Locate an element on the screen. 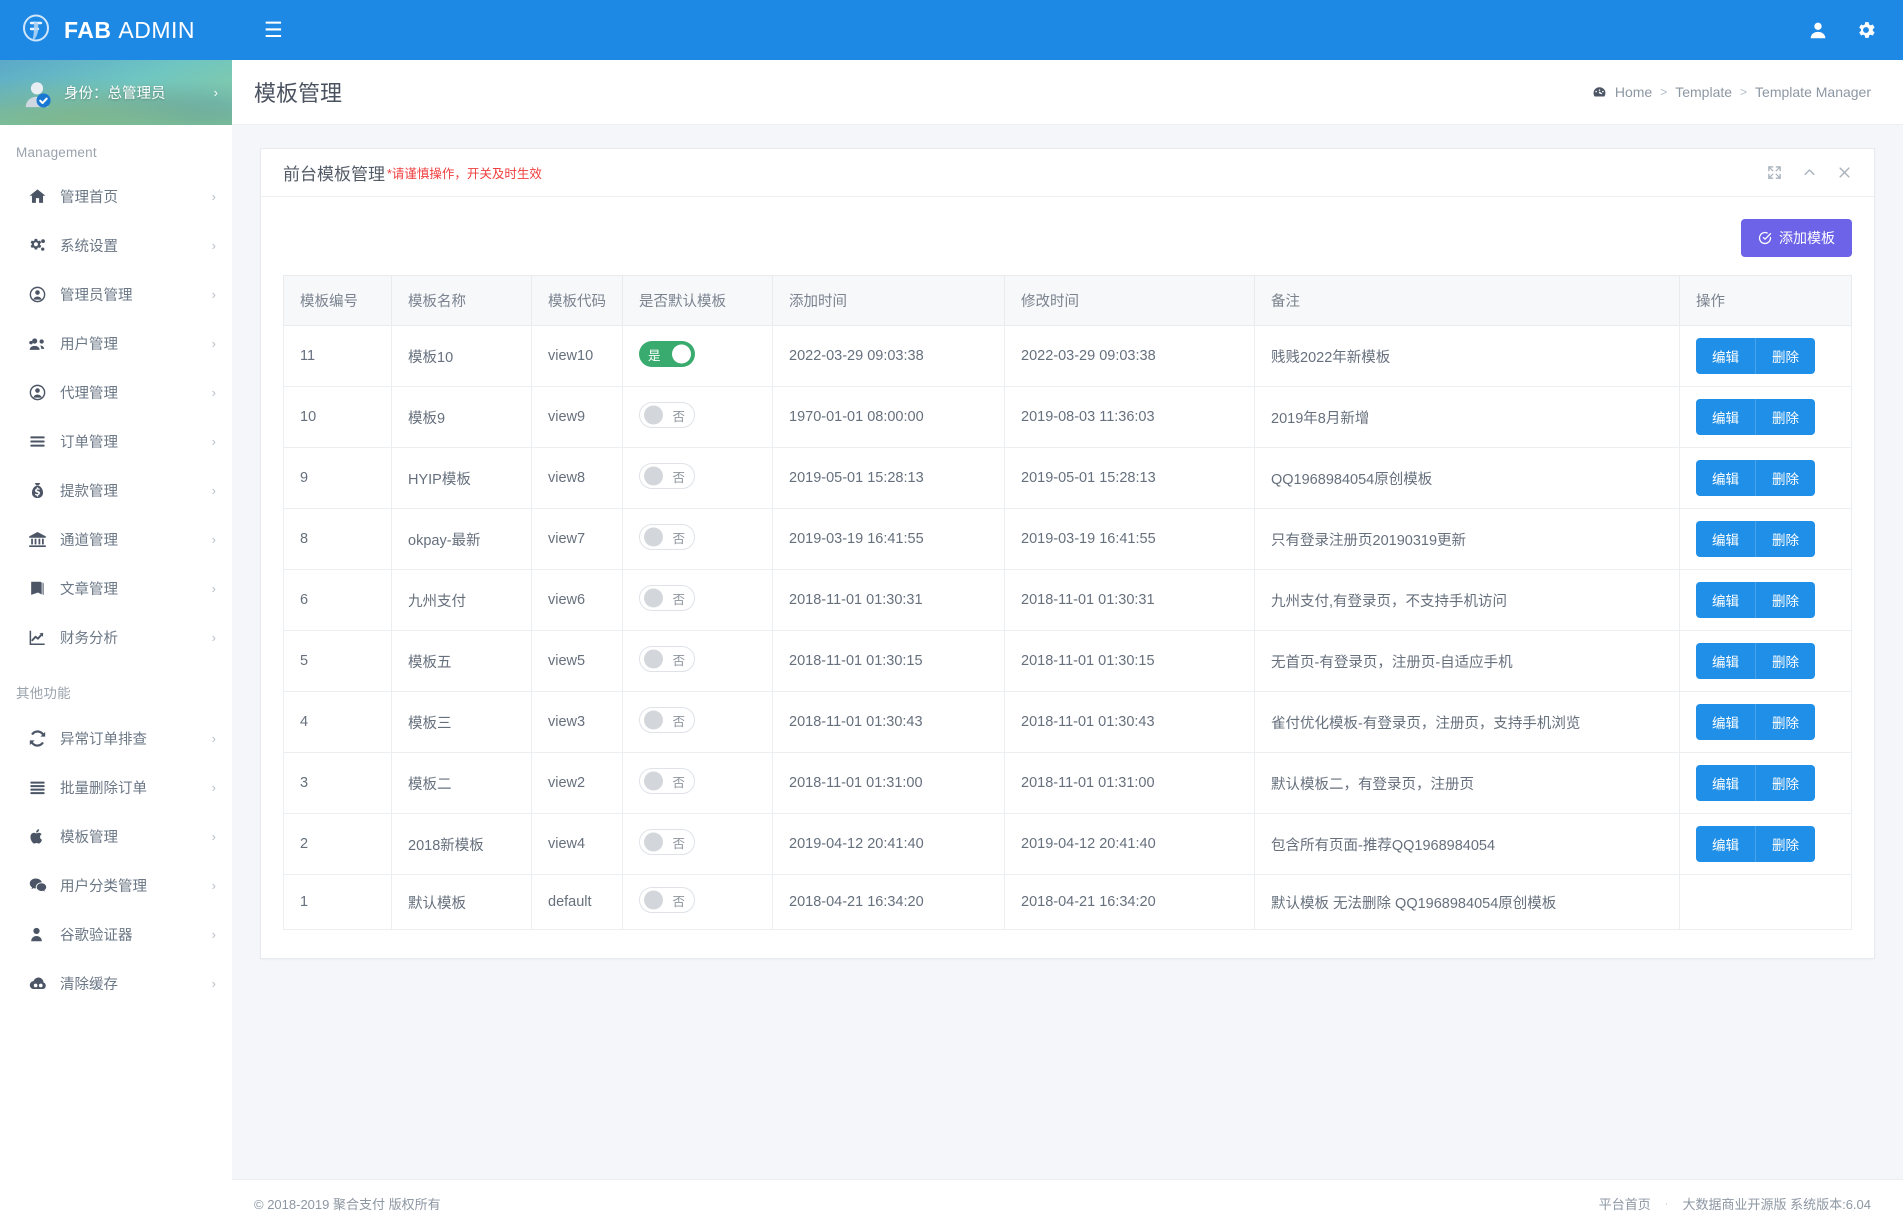 The width and height of the screenshot is (1903, 1227). cell-code: view4 is located at coordinates (577, 844).